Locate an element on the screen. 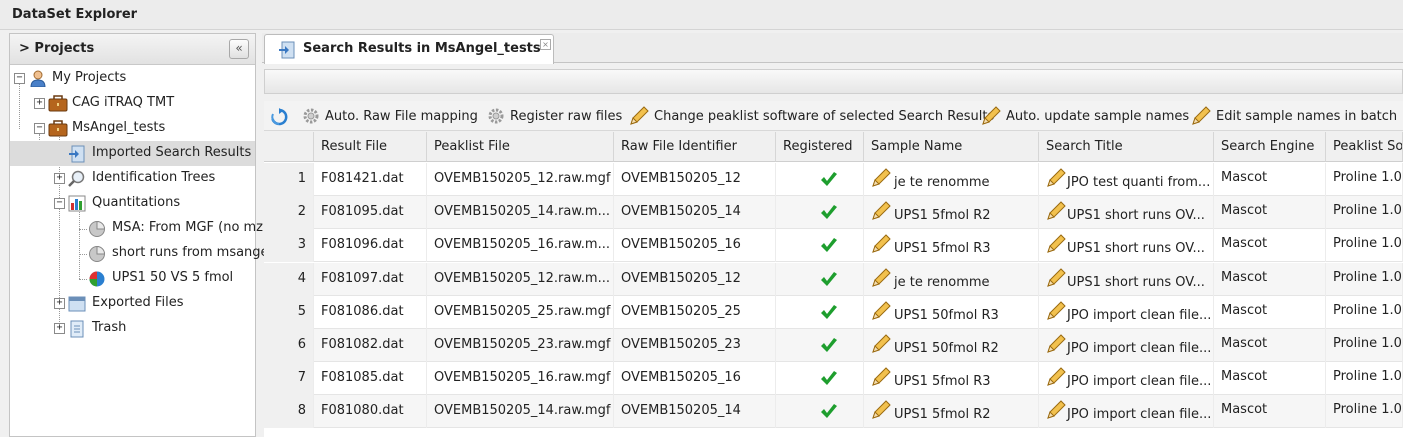 The image size is (1403, 437). tree-node-short-runs-from-msange: short runs from msange is located at coordinates (139, 253).